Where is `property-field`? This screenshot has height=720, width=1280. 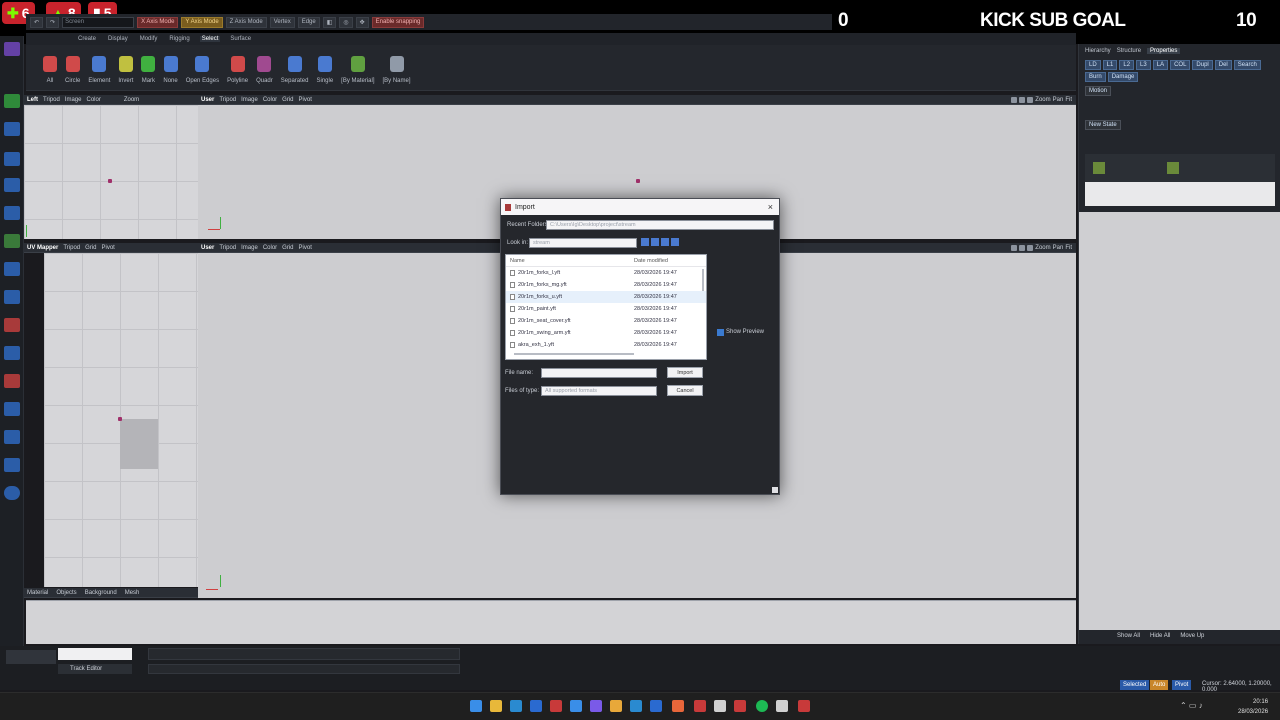 property-field is located at coordinates (1180, 194).